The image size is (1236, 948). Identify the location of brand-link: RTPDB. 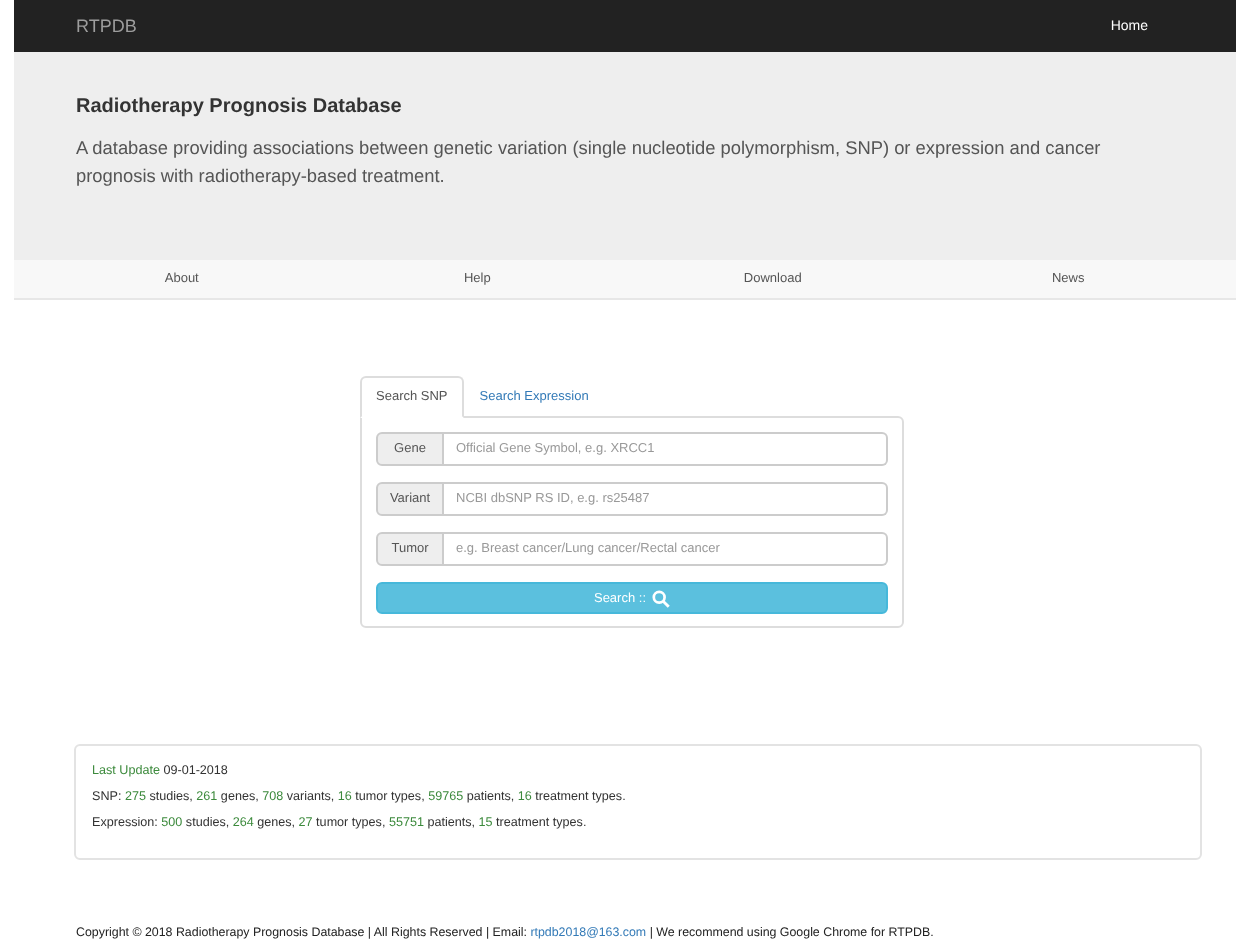
(106, 26).